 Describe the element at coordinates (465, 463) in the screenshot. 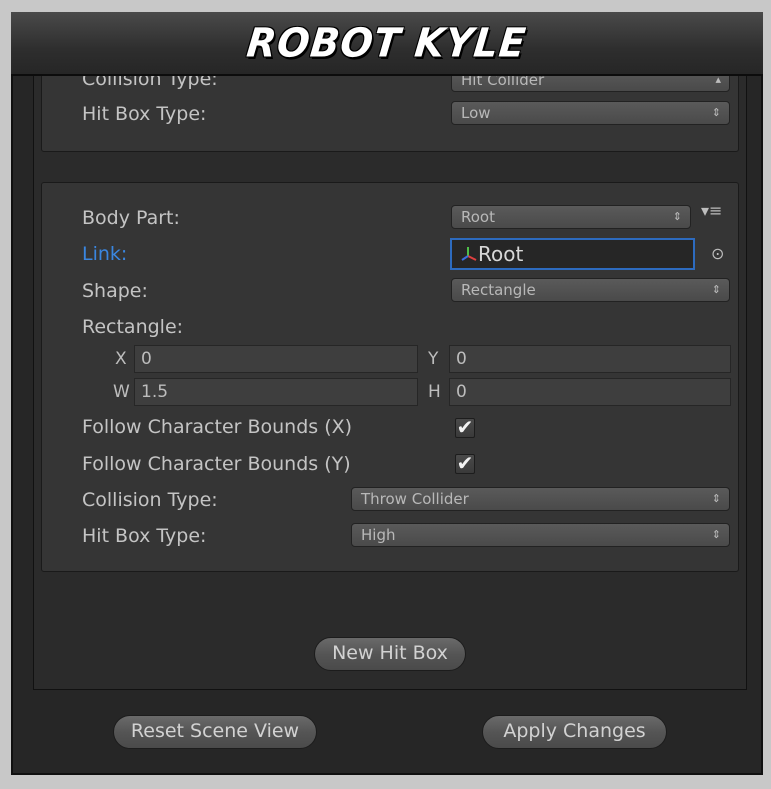

I see `follow-bounds-y-checkbox: ✔` at that location.